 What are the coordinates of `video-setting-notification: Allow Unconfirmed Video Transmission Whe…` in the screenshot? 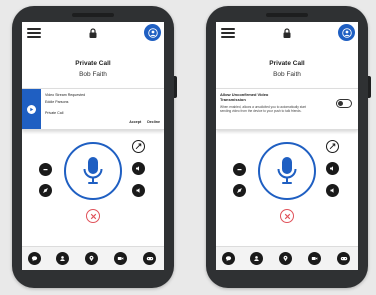 It's located at (287, 109).